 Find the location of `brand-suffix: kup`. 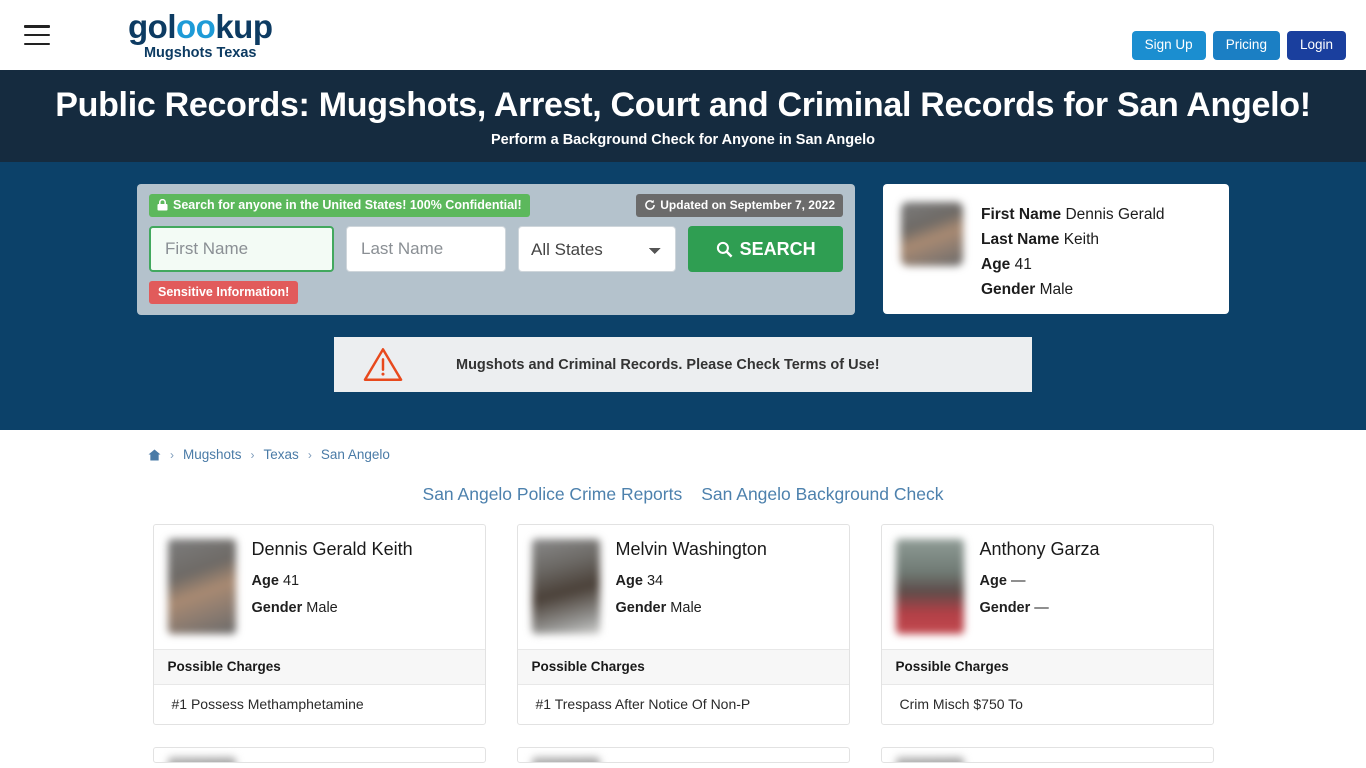

brand-suffix: kup is located at coordinates (244, 26).